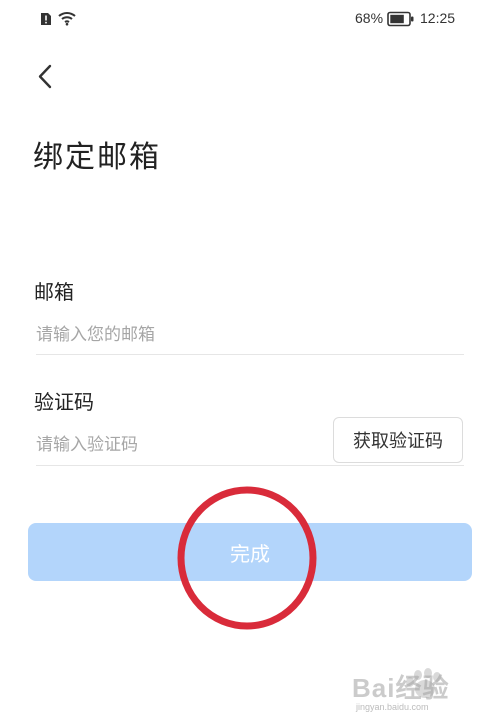  I want to click on done-button: 完成, so click(250, 552).